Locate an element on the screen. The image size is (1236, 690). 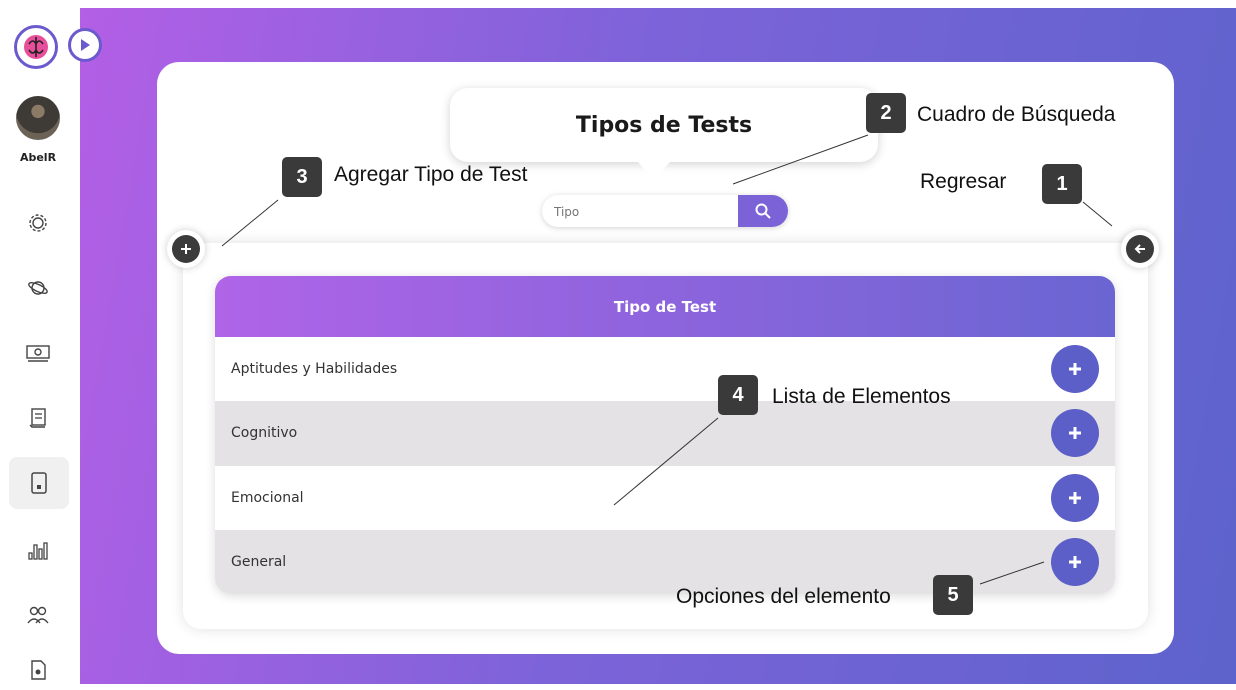
tablet-icon is located at coordinates (39, 483).